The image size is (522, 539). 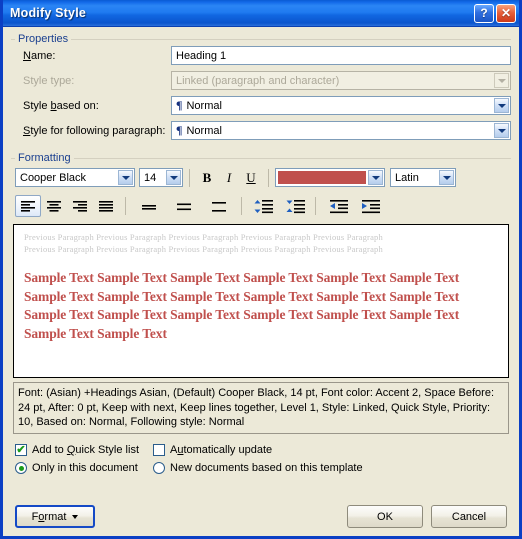 What do you see at coordinates (161, 177) in the screenshot?
I see `font-size-select: 14` at bounding box center [161, 177].